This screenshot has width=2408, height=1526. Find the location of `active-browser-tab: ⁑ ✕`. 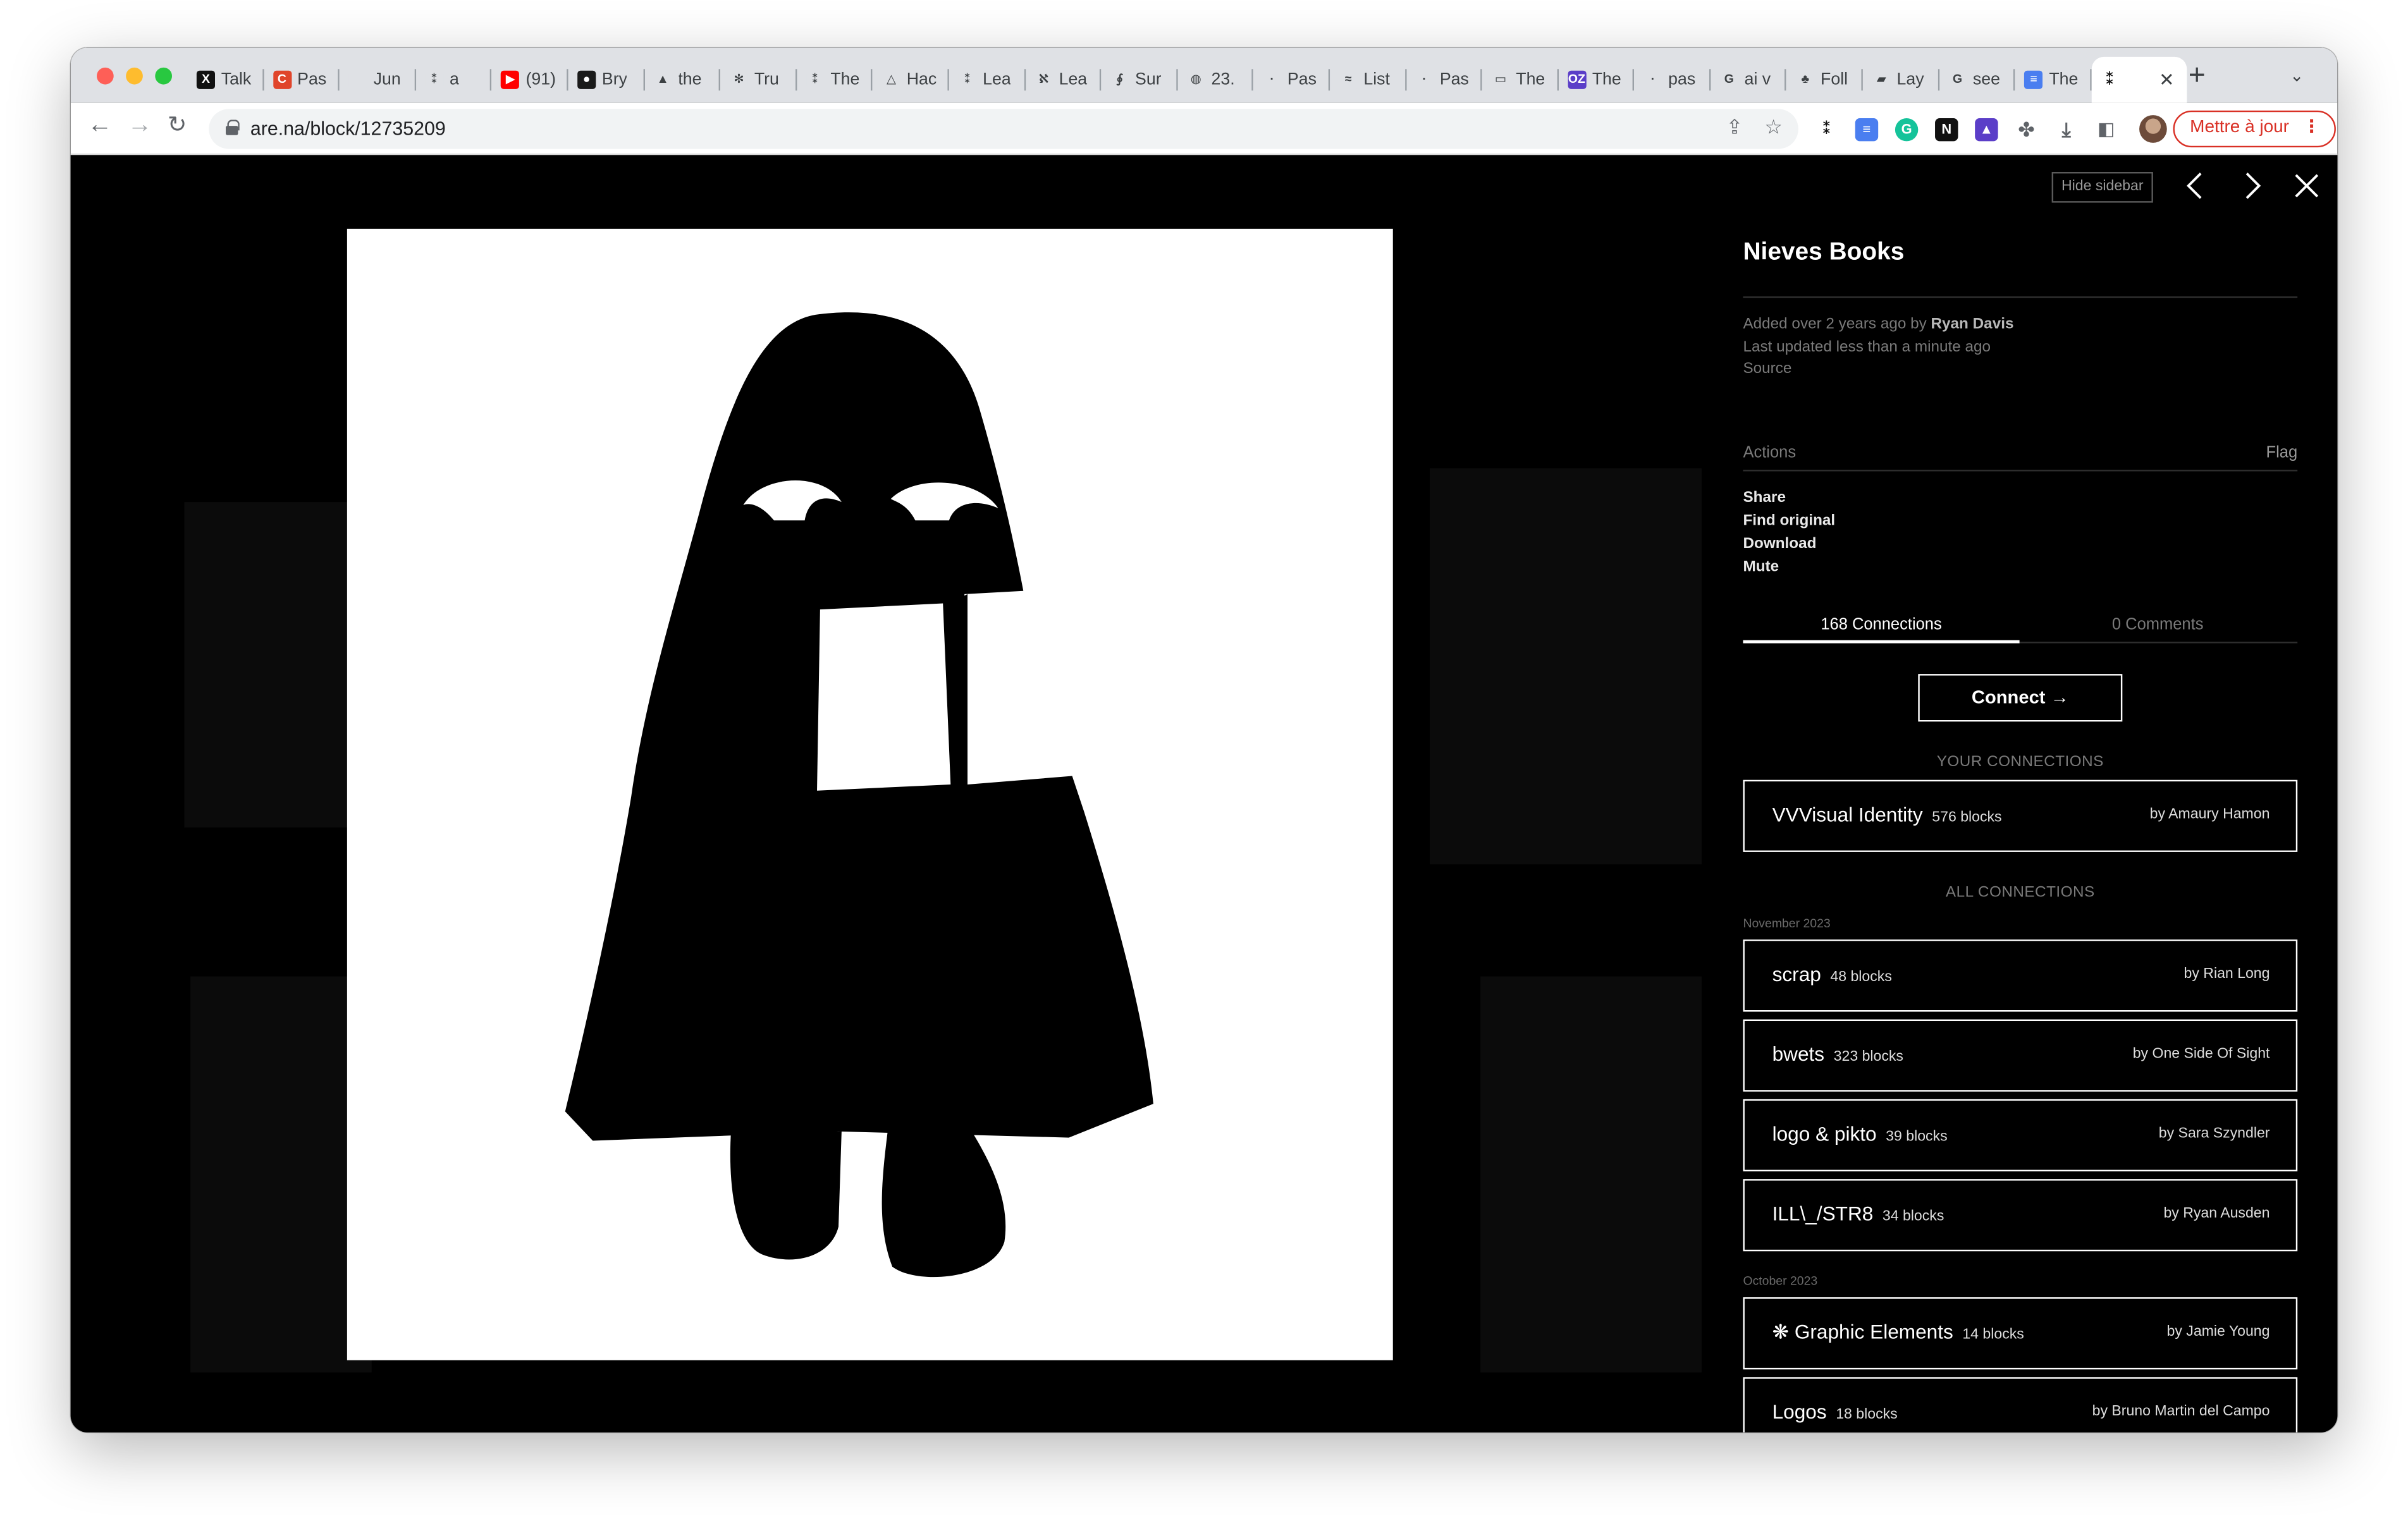

active-browser-tab: ⁑ ✕ is located at coordinates (2139, 79).